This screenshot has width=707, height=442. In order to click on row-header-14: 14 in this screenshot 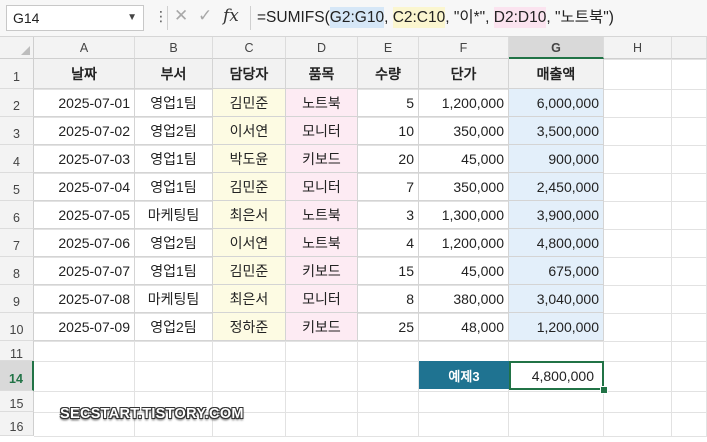, I will do `click(17, 376)`.